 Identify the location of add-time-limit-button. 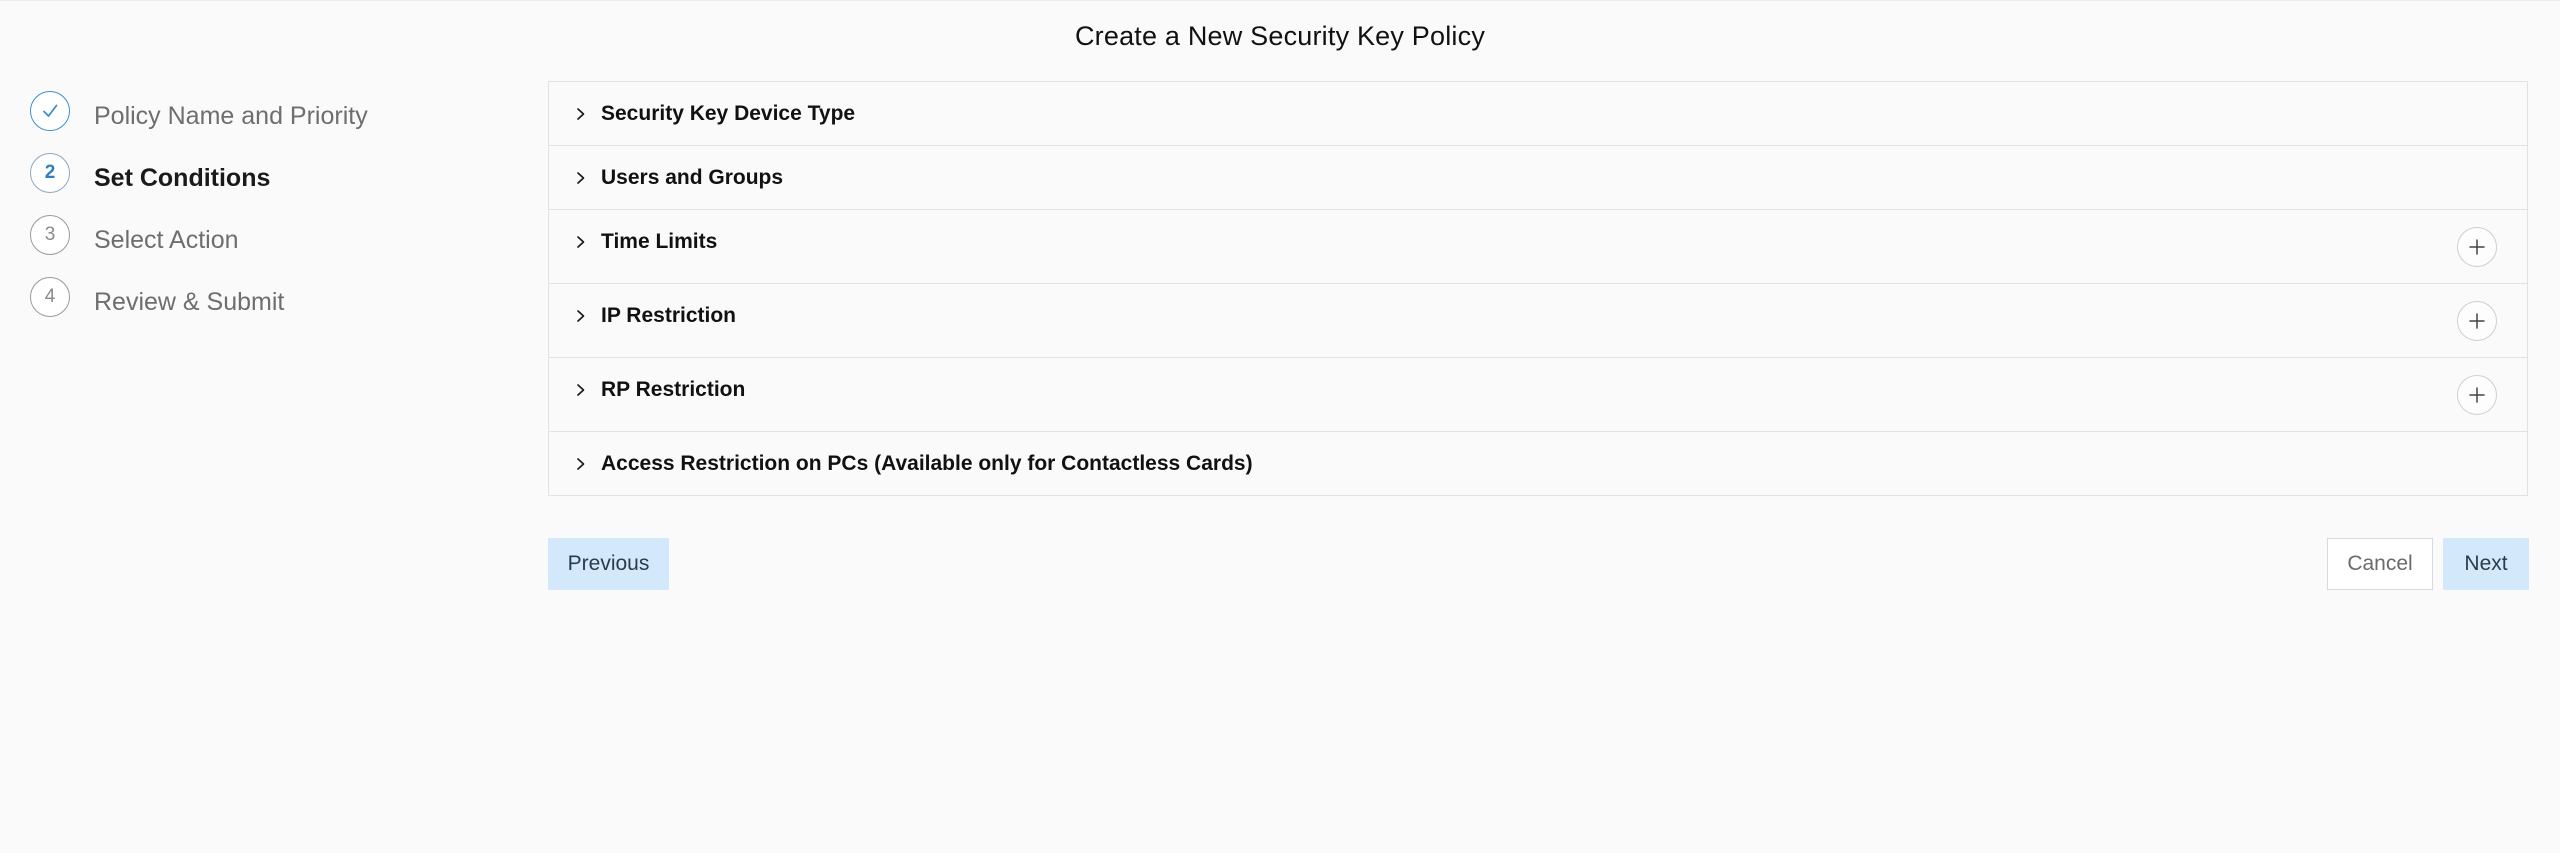
(2477, 247).